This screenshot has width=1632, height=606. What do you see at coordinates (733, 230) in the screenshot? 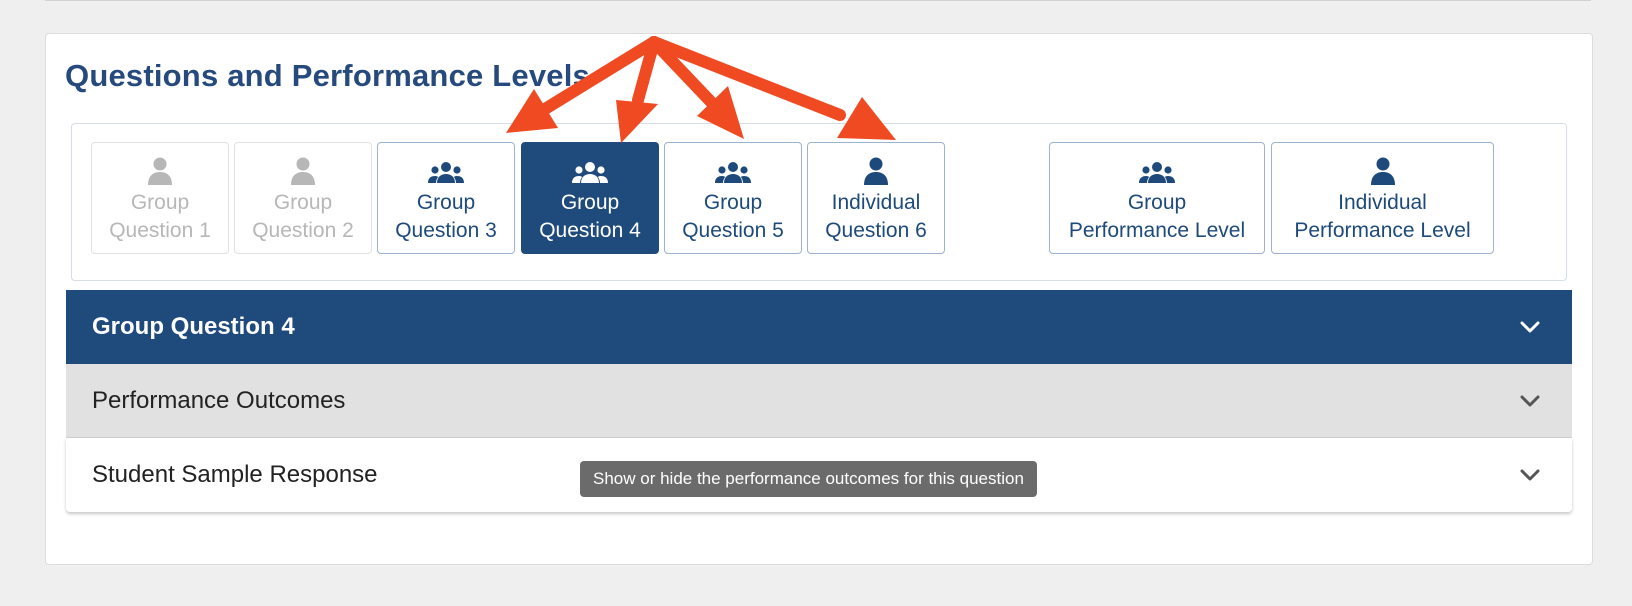
I see `button-label-line2: Question 5` at bounding box center [733, 230].